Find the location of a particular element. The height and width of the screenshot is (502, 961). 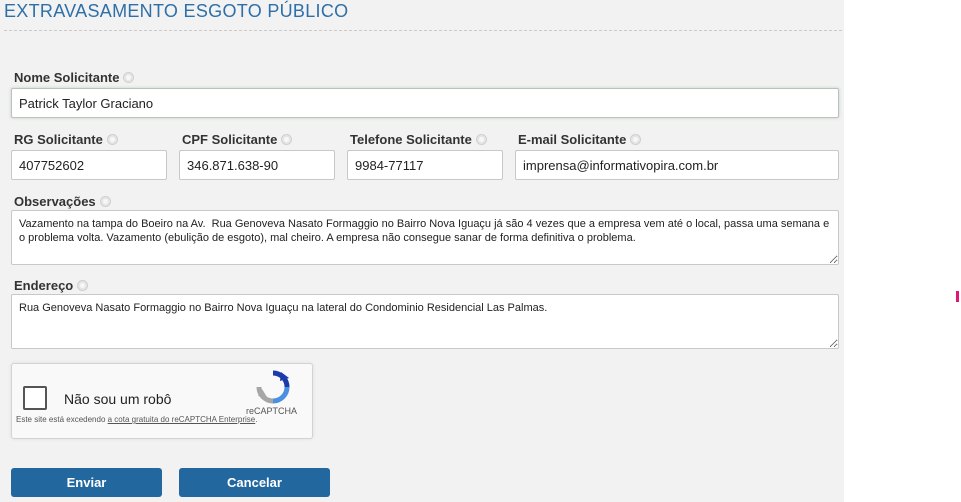

rg-input is located at coordinates (89, 165).